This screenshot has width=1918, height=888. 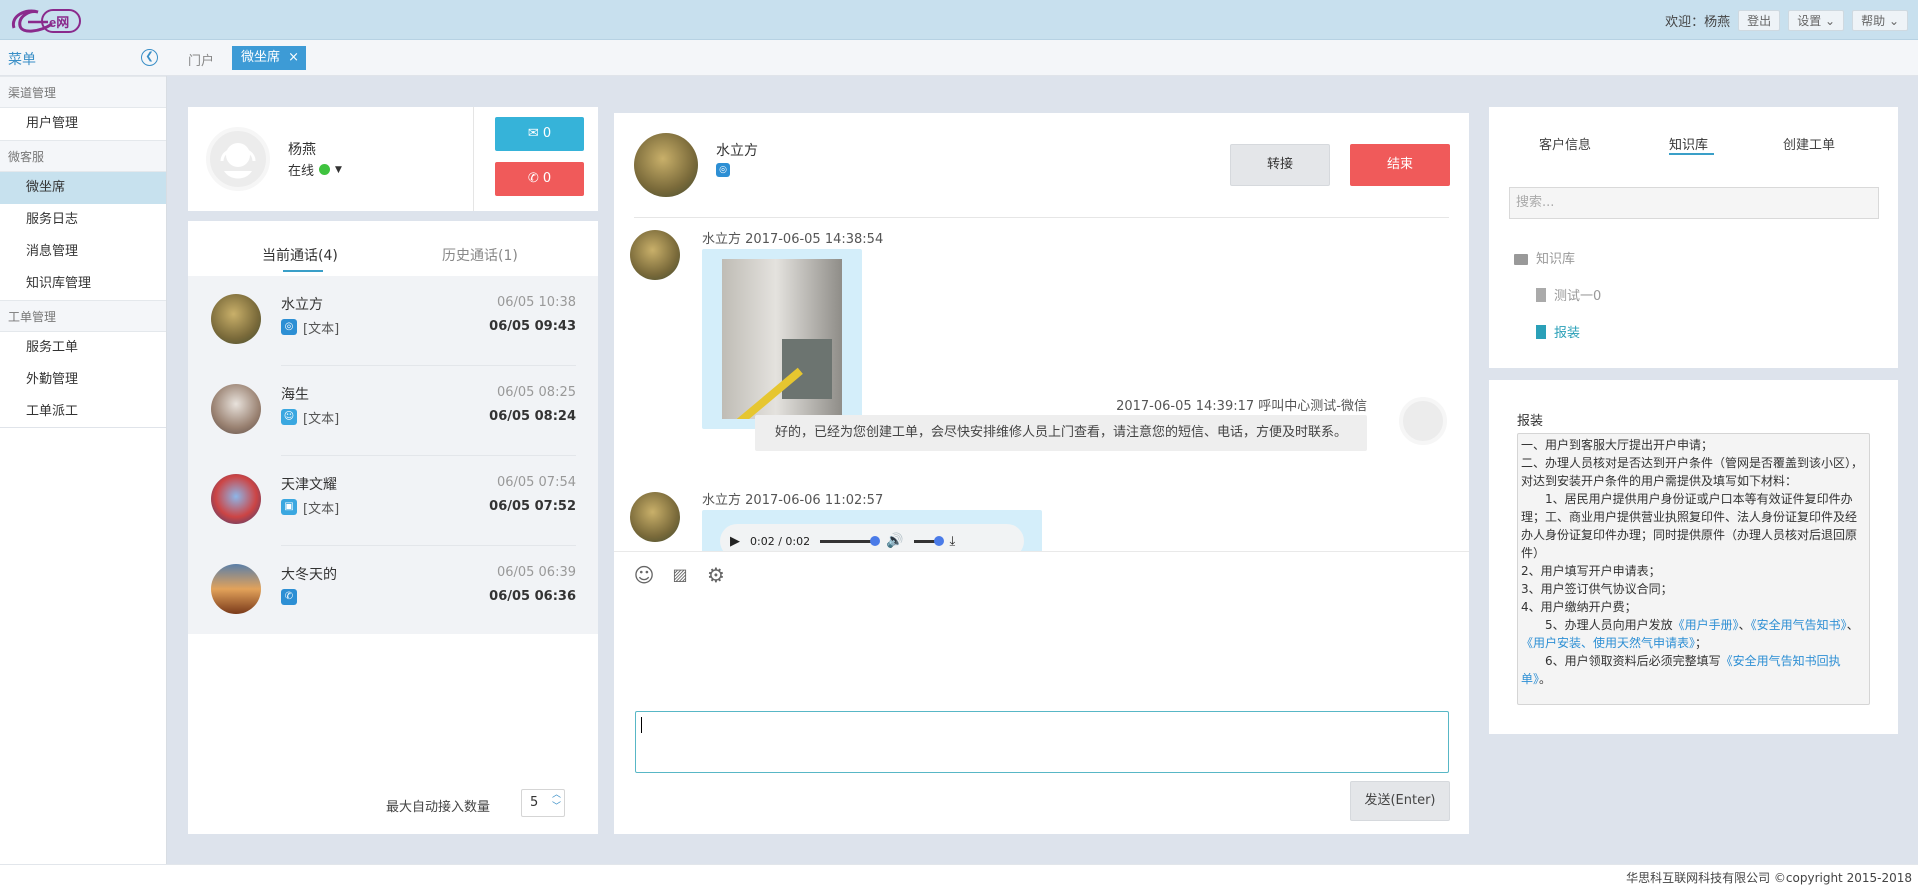 What do you see at coordinates (543, 803) in the screenshot?
I see `max-auto-stepper: 5 ︿ ﹀` at bounding box center [543, 803].